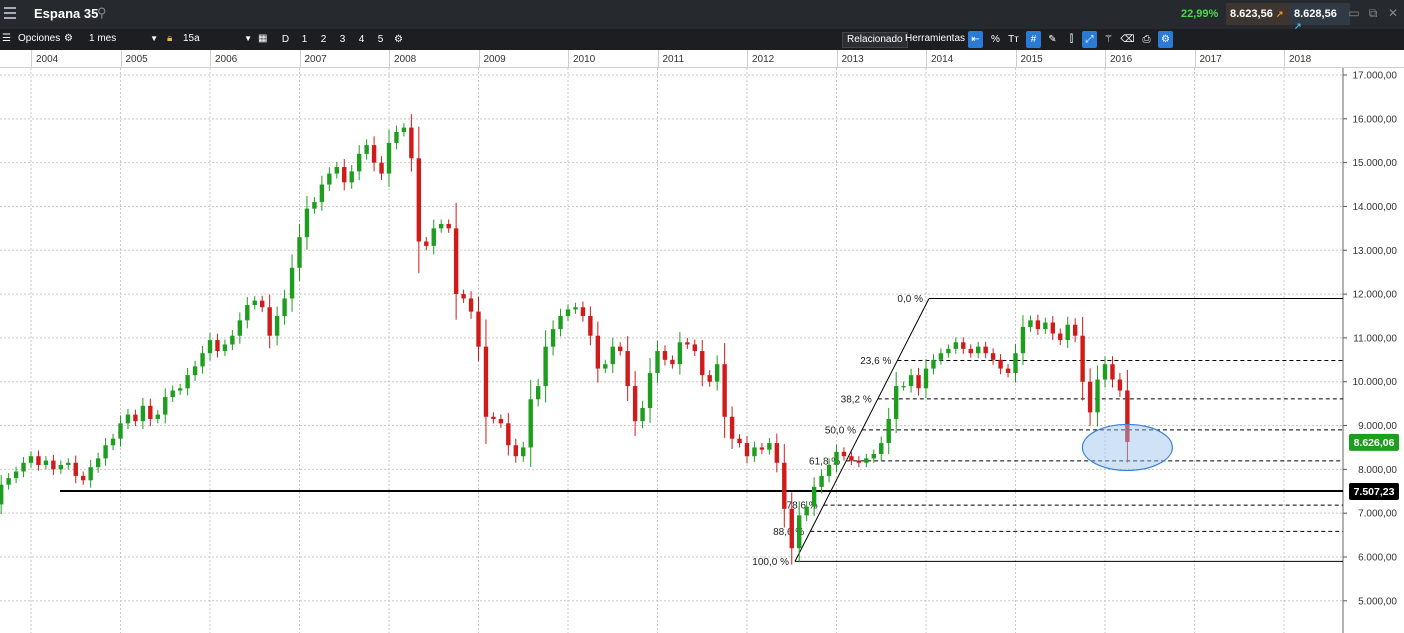 This screenshot has width=1404, height=633. Describe the element at coordinates (398, 39) in the screenshot. I see `settings-gear-icon: ⚙` at that location.